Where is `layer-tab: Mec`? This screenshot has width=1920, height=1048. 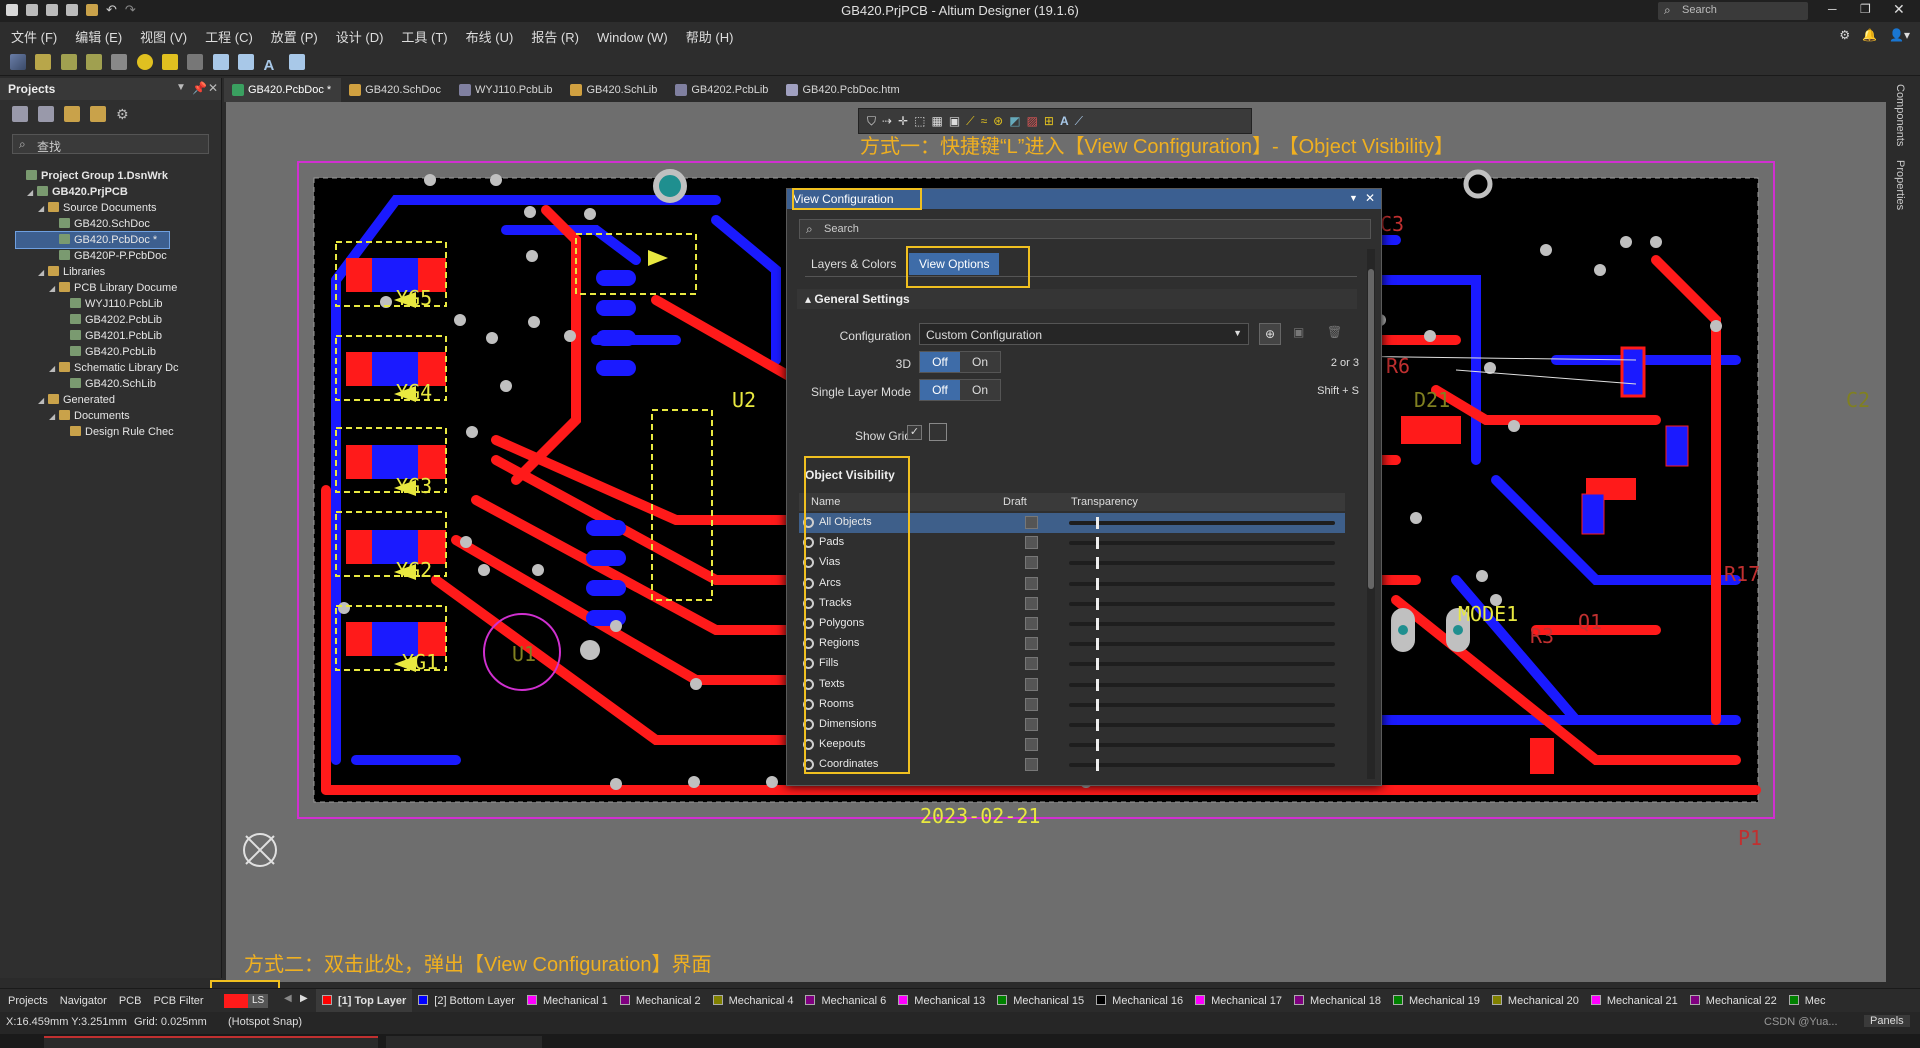
layer-tab: Mec is located at coordinates (1807, 1001).